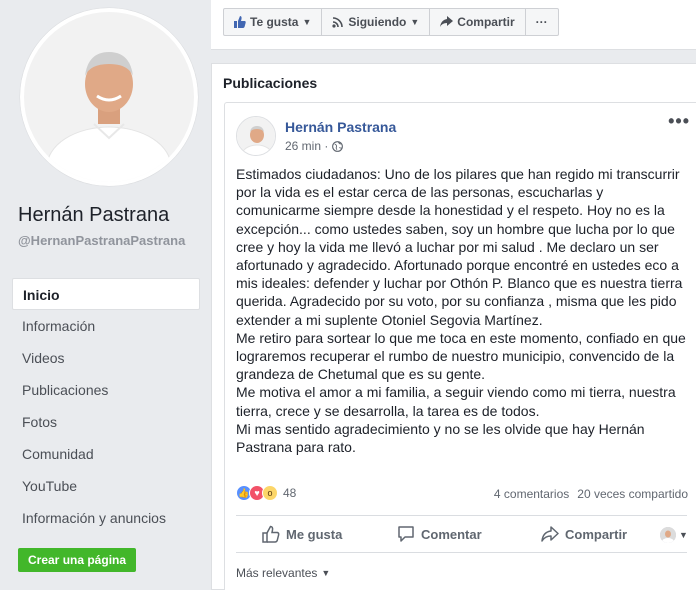 The height and width of the screenshot is (590, 696). Describe the element at coordinates (106, 326) in the screenshot. I see `nav-item-informacion: Información` at that location.